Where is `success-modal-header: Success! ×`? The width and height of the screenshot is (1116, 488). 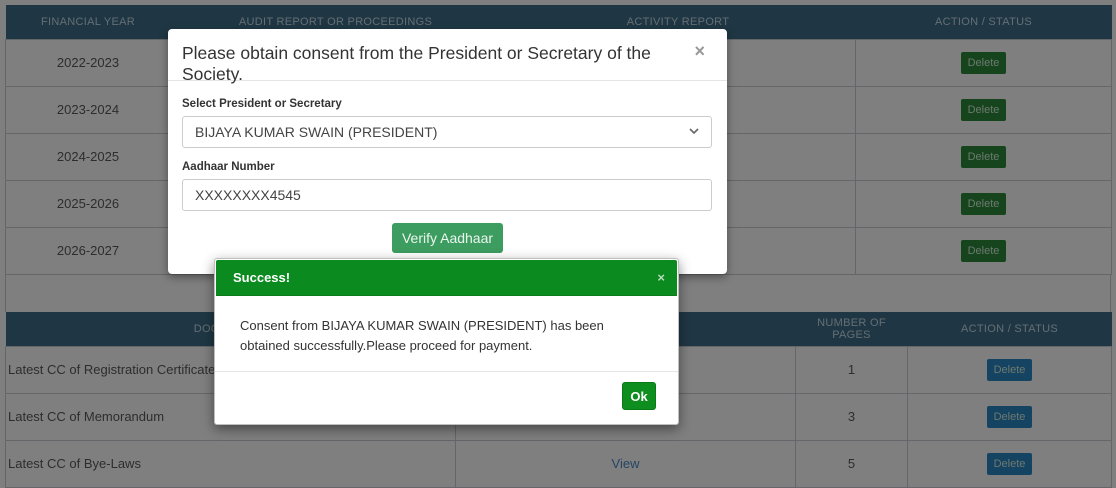
success-modal-header: Success! × is located at coordinates (446, 278).